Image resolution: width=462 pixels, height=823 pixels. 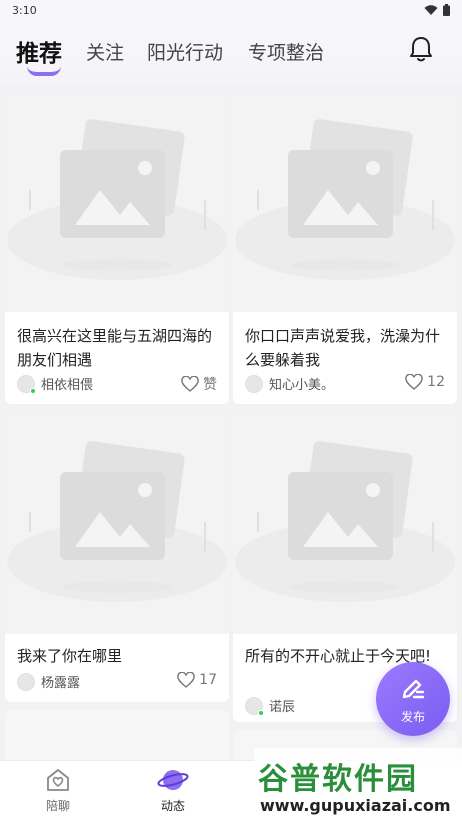 I want to click on watermark: 谷普软件园 www.gupuxiazai.com, so click(x=358, y=785).